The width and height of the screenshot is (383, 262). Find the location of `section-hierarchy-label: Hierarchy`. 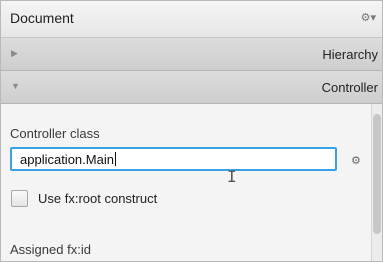

section-hierarchy-label: Hierarchy is located at coordinates (350, 54).